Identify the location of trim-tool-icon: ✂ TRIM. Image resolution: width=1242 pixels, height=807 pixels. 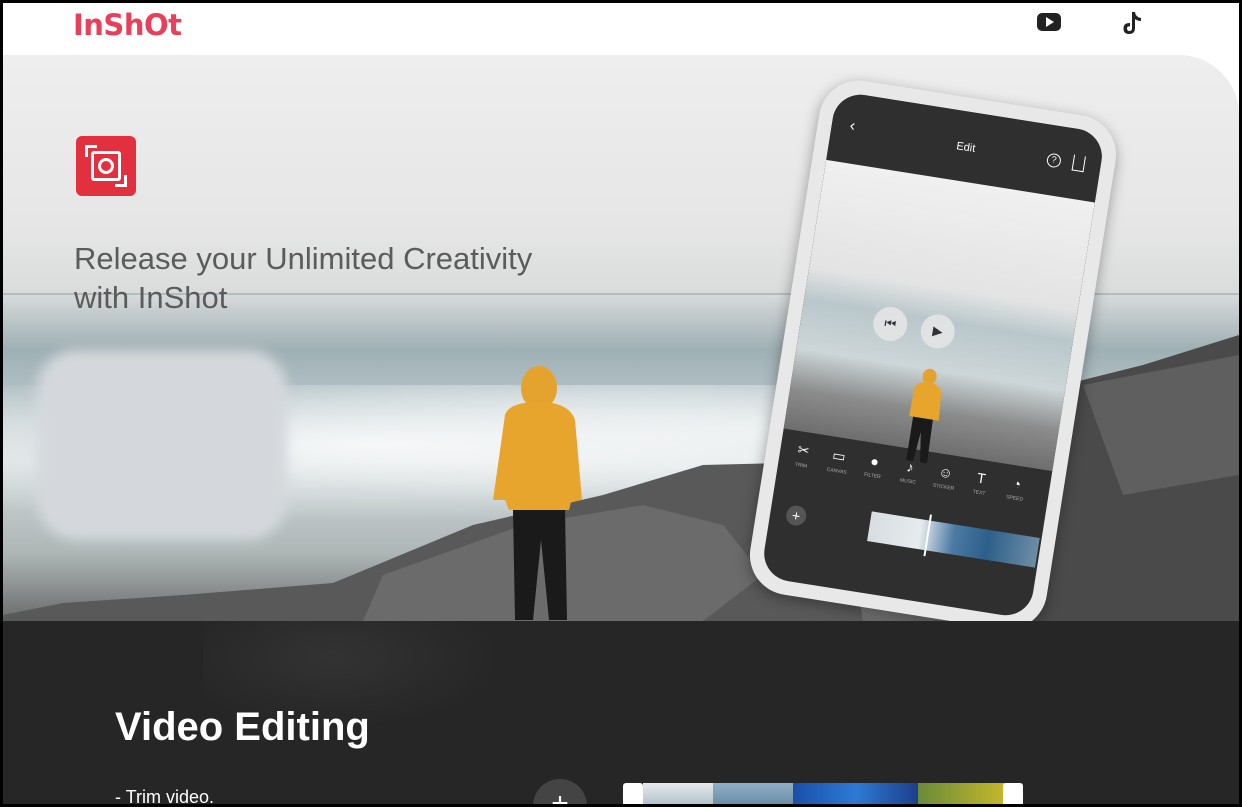
(802, 455).